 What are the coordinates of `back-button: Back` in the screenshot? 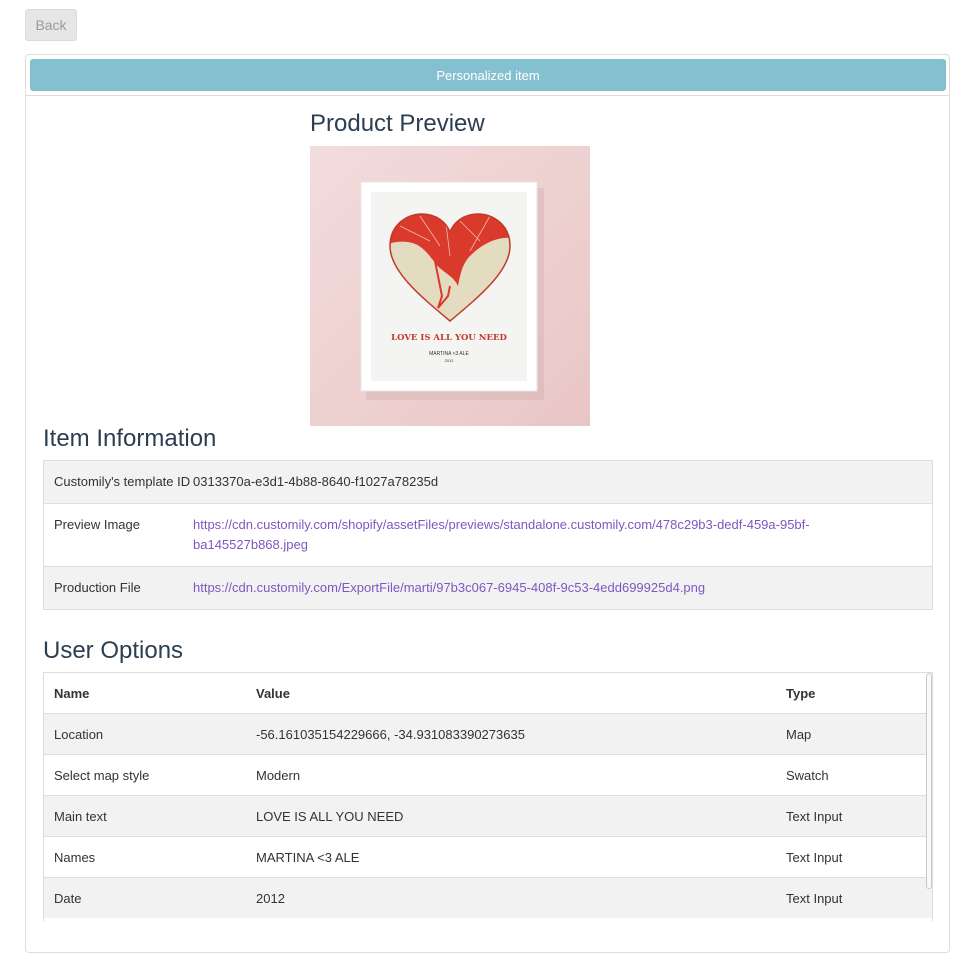 It's located at (51, 25).